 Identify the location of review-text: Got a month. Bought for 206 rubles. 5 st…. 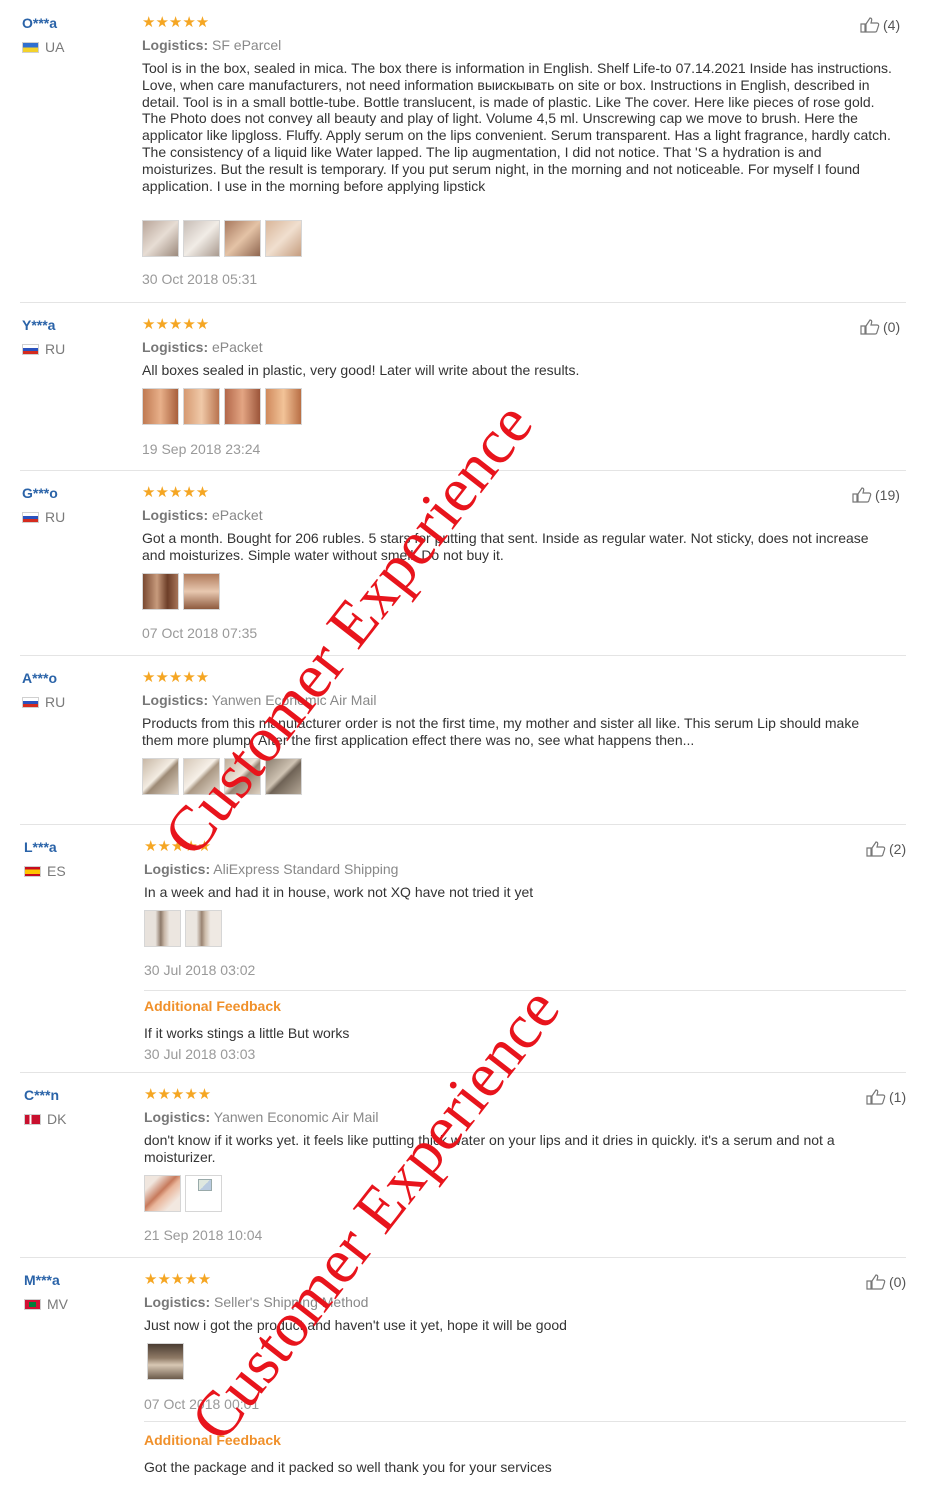
(505, 546).